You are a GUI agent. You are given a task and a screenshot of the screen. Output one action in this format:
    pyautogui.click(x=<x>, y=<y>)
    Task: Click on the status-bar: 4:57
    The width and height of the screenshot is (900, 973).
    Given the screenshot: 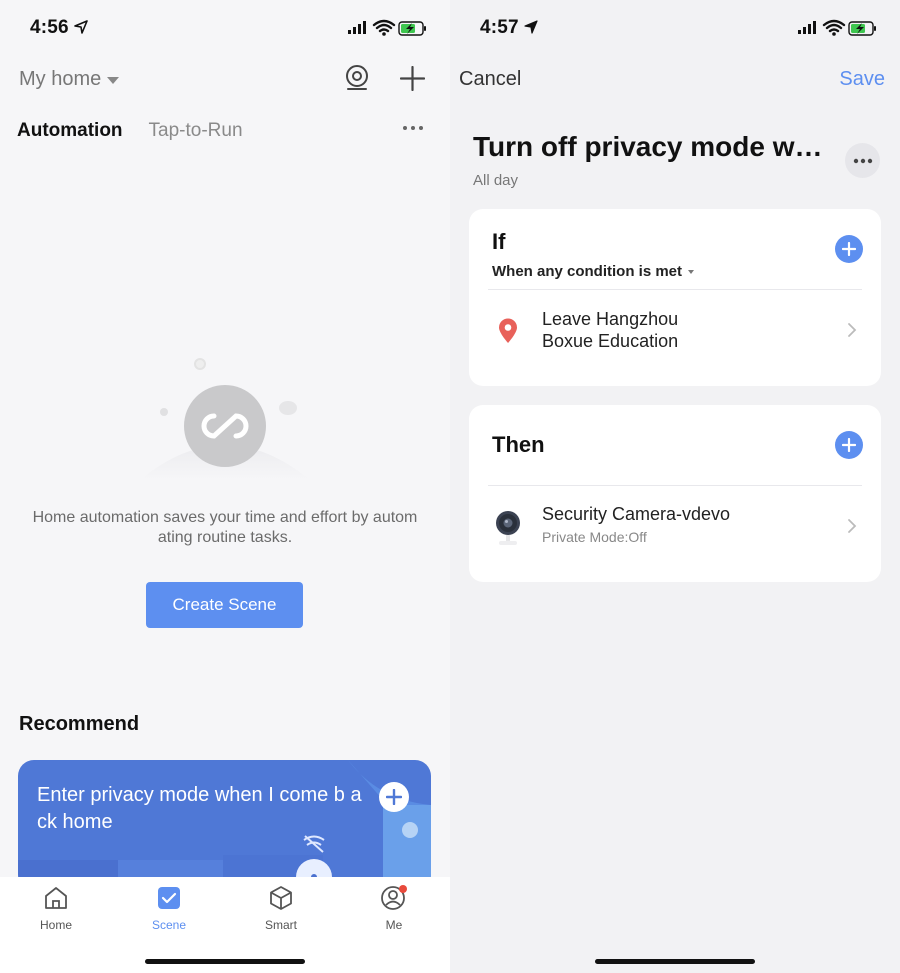 What is the action you would take?
    pyautogui.click(x=675, y=28)
    